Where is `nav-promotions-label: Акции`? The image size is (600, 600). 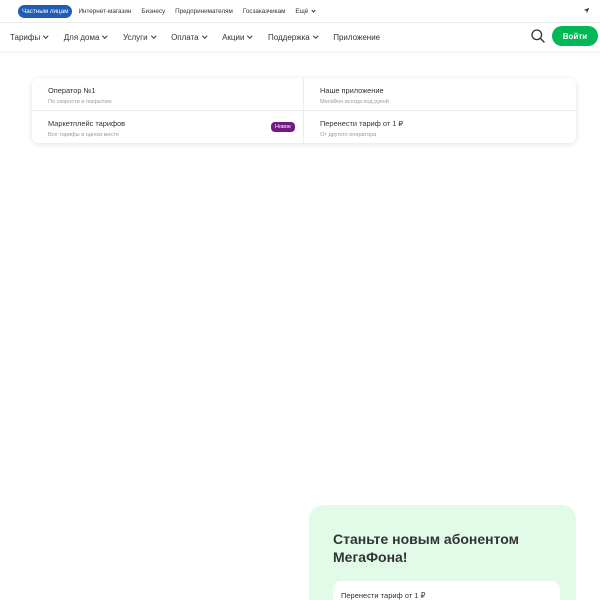
nav-promotions-label: Акции is located at coordinates (233, 37).